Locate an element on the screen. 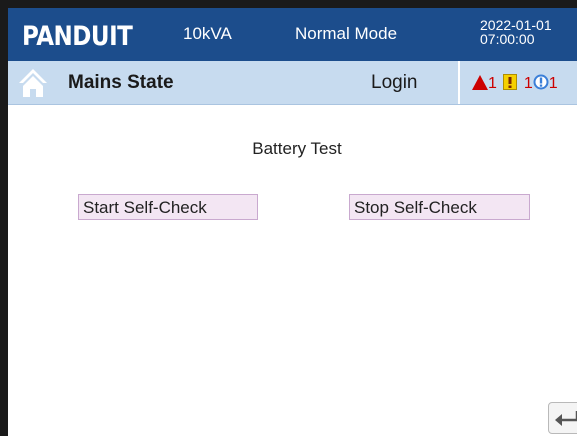 This screenshot has height=436, width=577. section-title: Battery Test is located at coordinates (297, 148).